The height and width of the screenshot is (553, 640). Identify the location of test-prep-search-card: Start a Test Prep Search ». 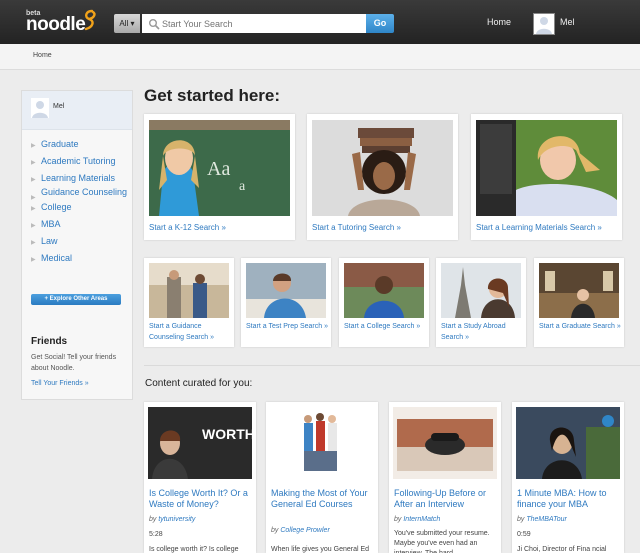
(286, 302).